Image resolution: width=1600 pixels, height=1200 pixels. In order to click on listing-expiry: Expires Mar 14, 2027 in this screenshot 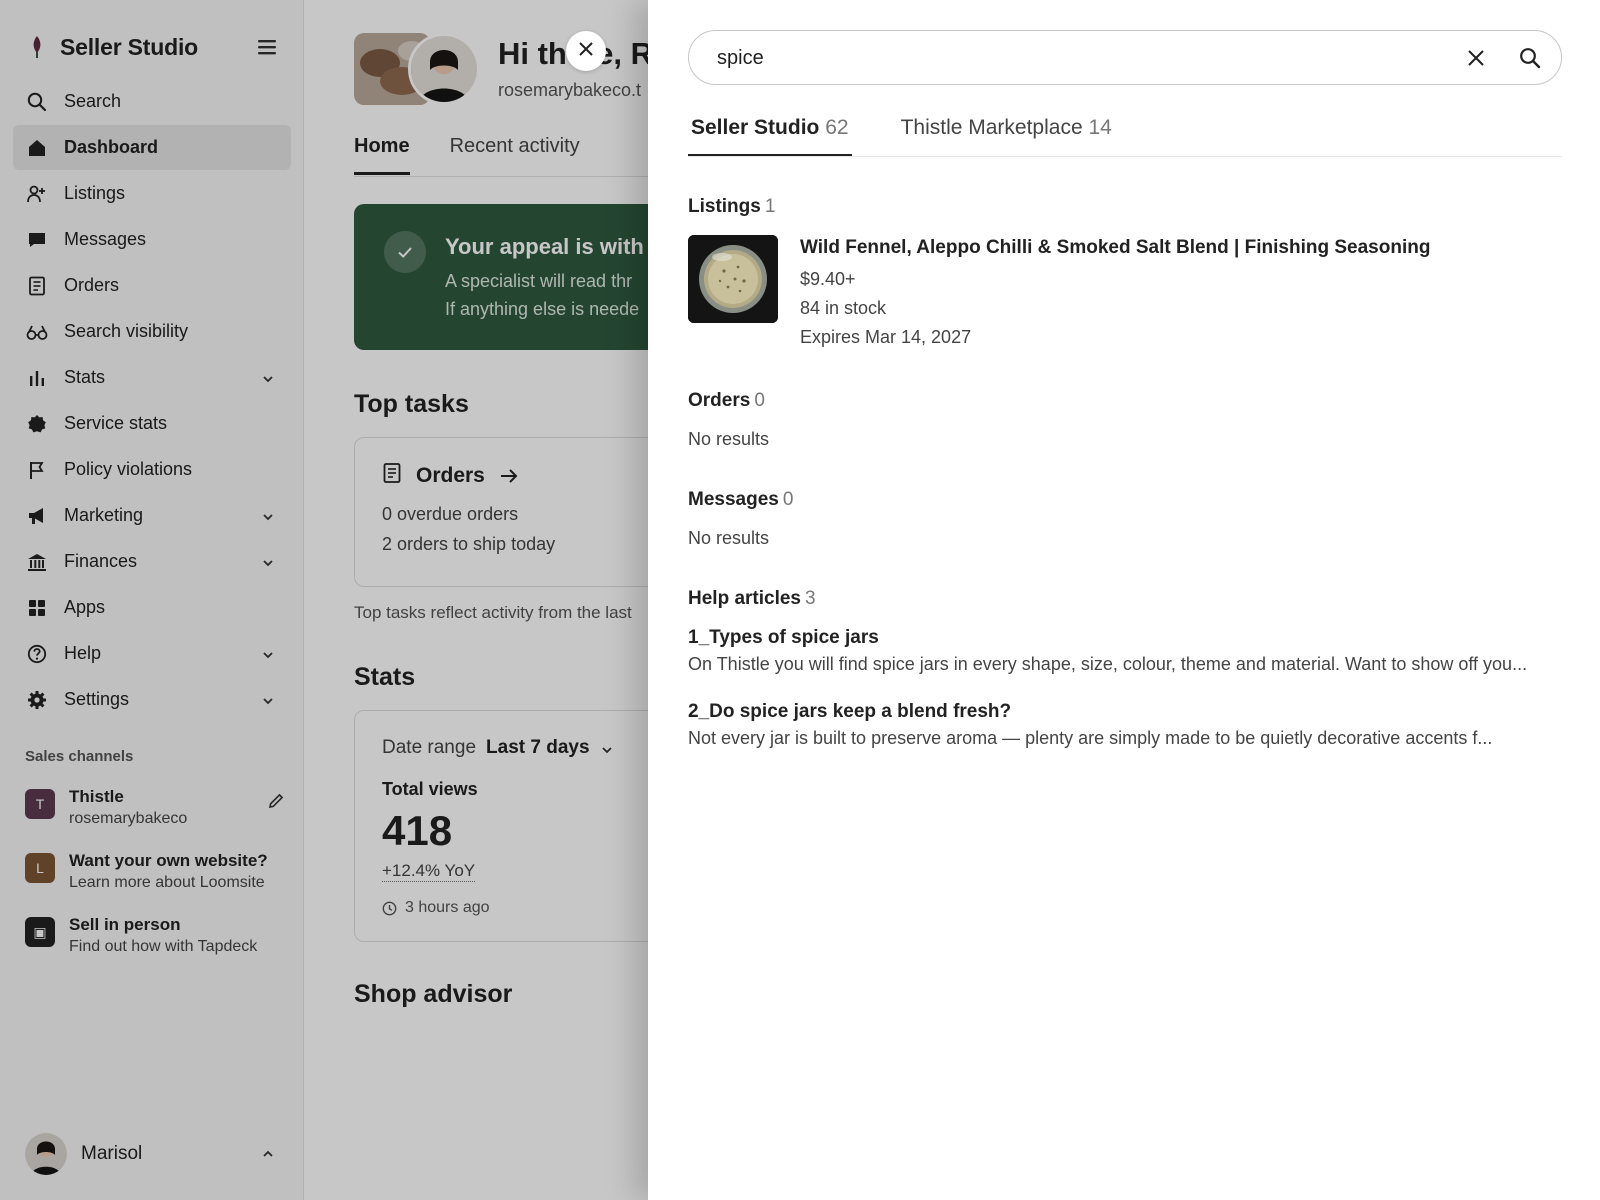, I will do `click(886, 337)`.